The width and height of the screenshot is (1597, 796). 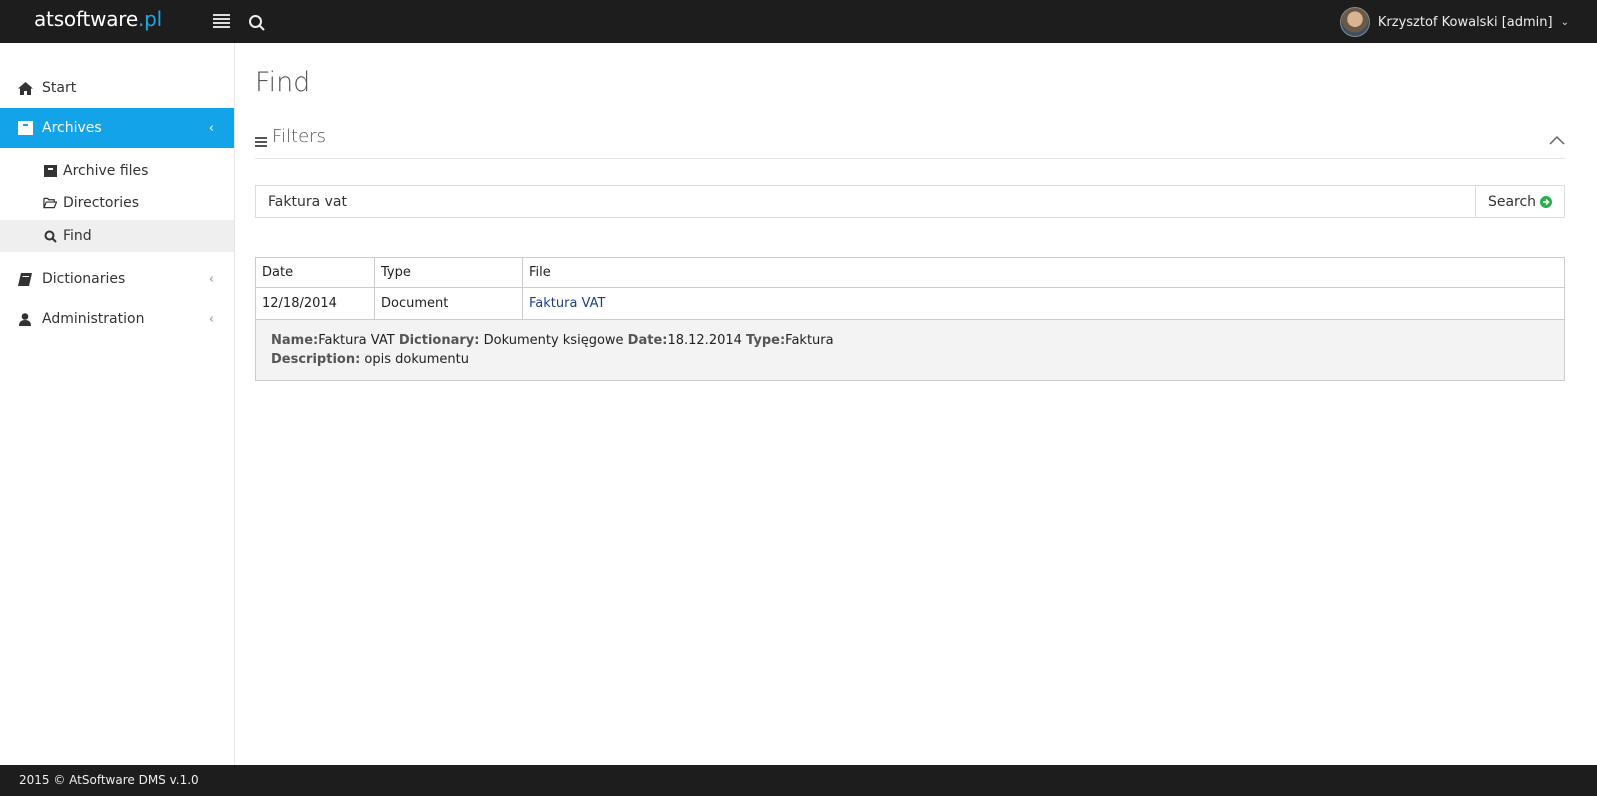 I want to click on column-header-type: Type, so click(x=448, y=272).